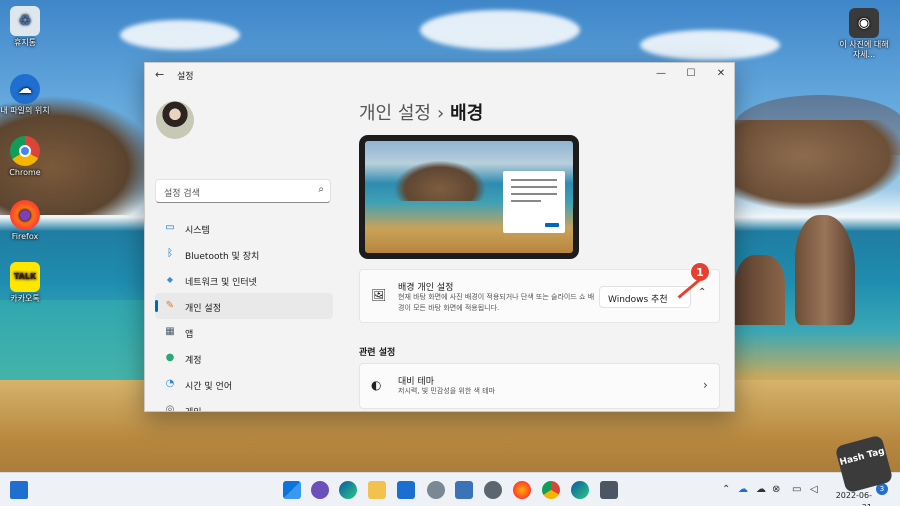  I want to click on desktop-icon-kakaotalk: TALK 카카오톡, so click(25, 283).